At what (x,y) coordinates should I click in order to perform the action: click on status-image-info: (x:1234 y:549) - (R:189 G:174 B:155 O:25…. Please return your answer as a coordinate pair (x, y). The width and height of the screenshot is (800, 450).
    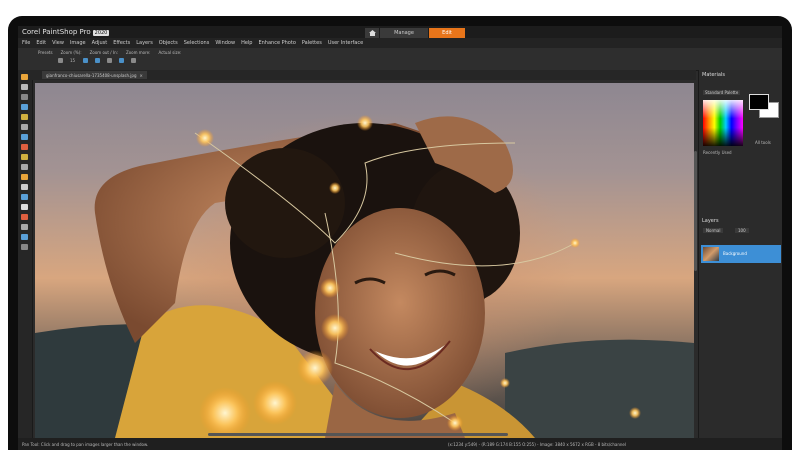
    Looking at the image, I should click on (537, 444).